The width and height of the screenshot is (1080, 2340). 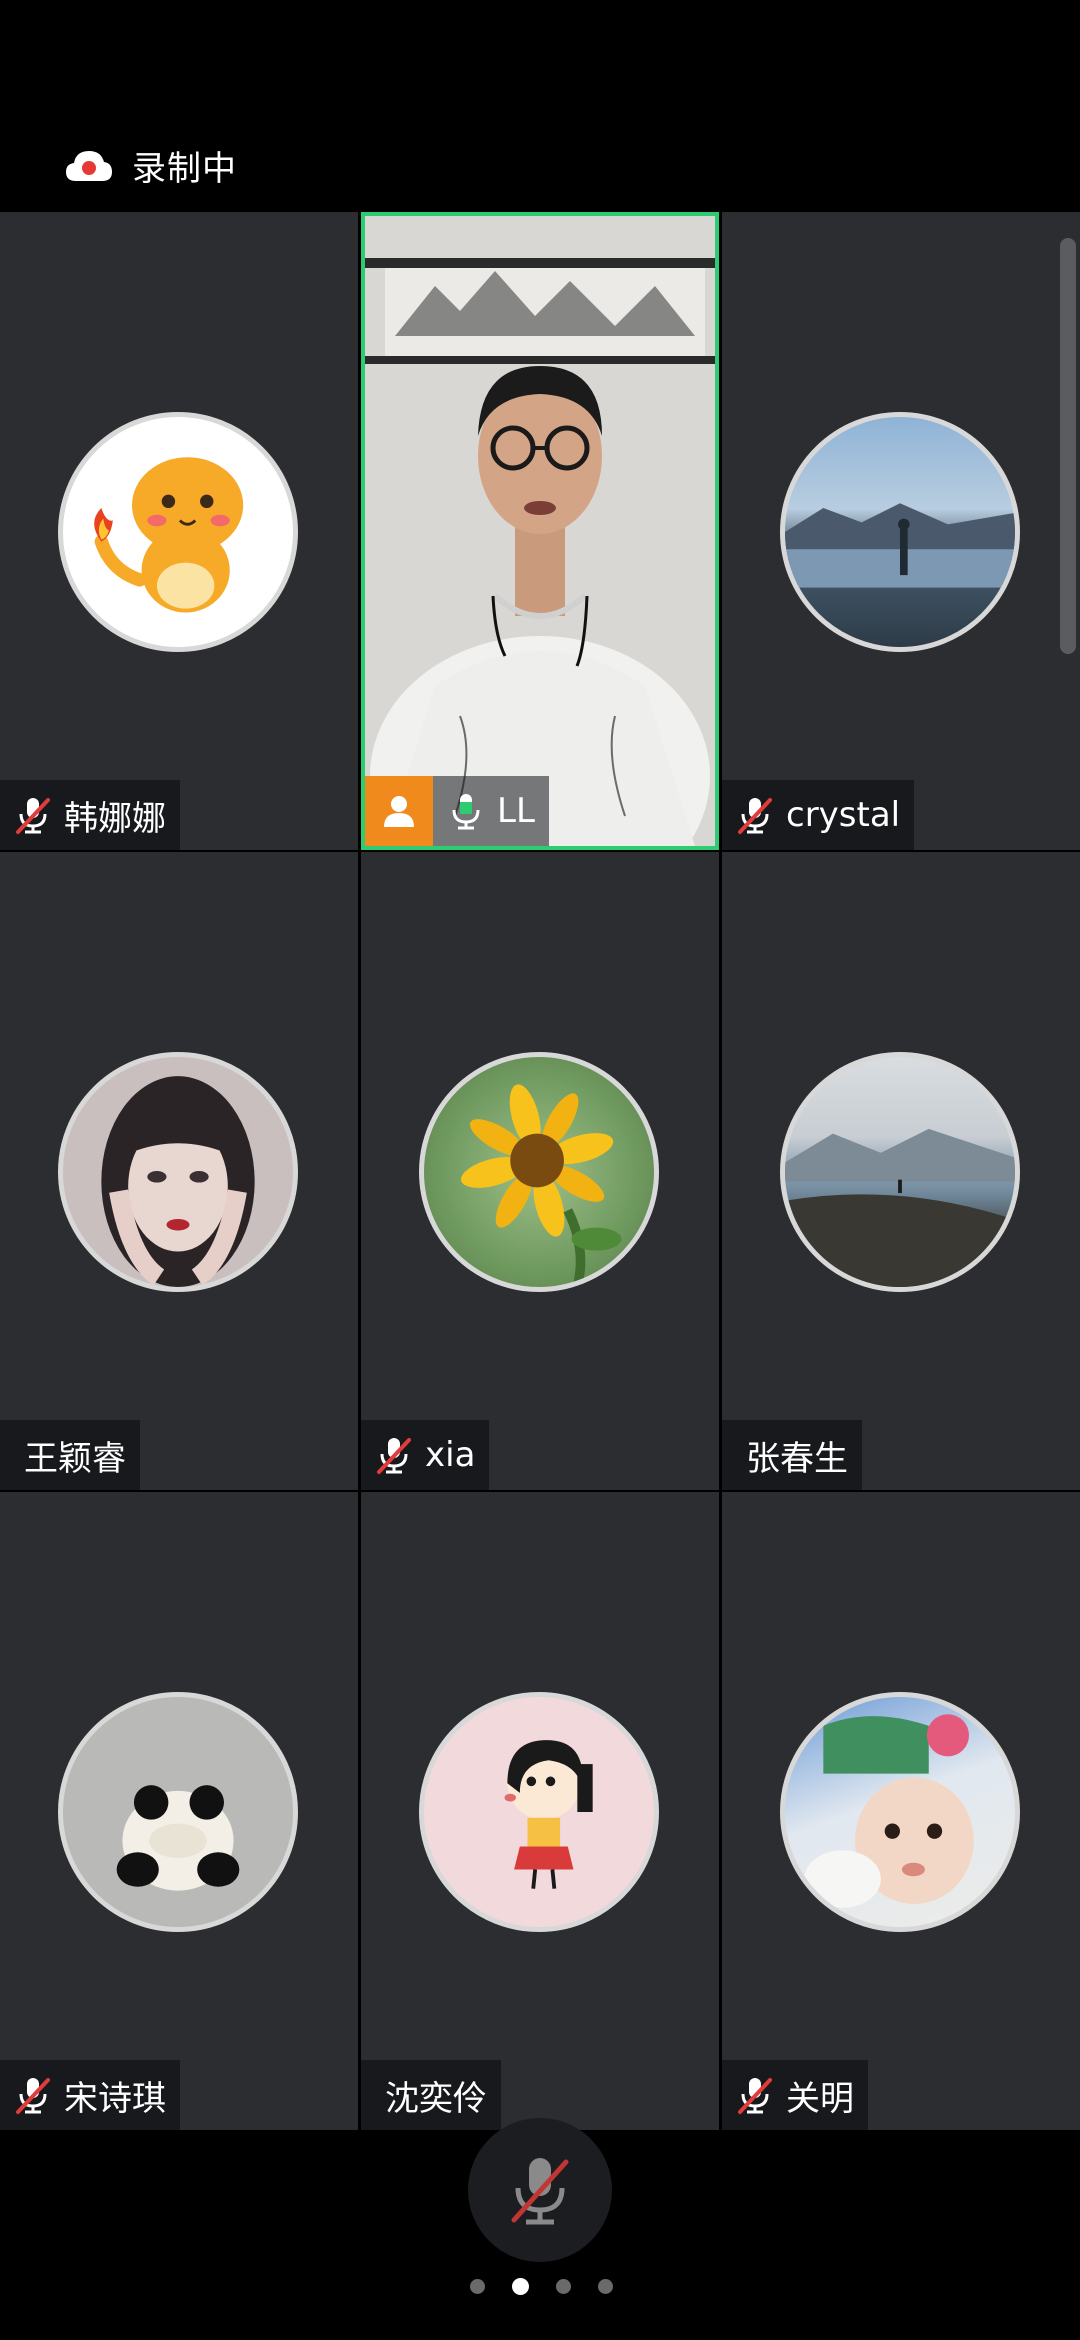 I want to click on participant-name-tag: LL, so click(x=491, y=811).